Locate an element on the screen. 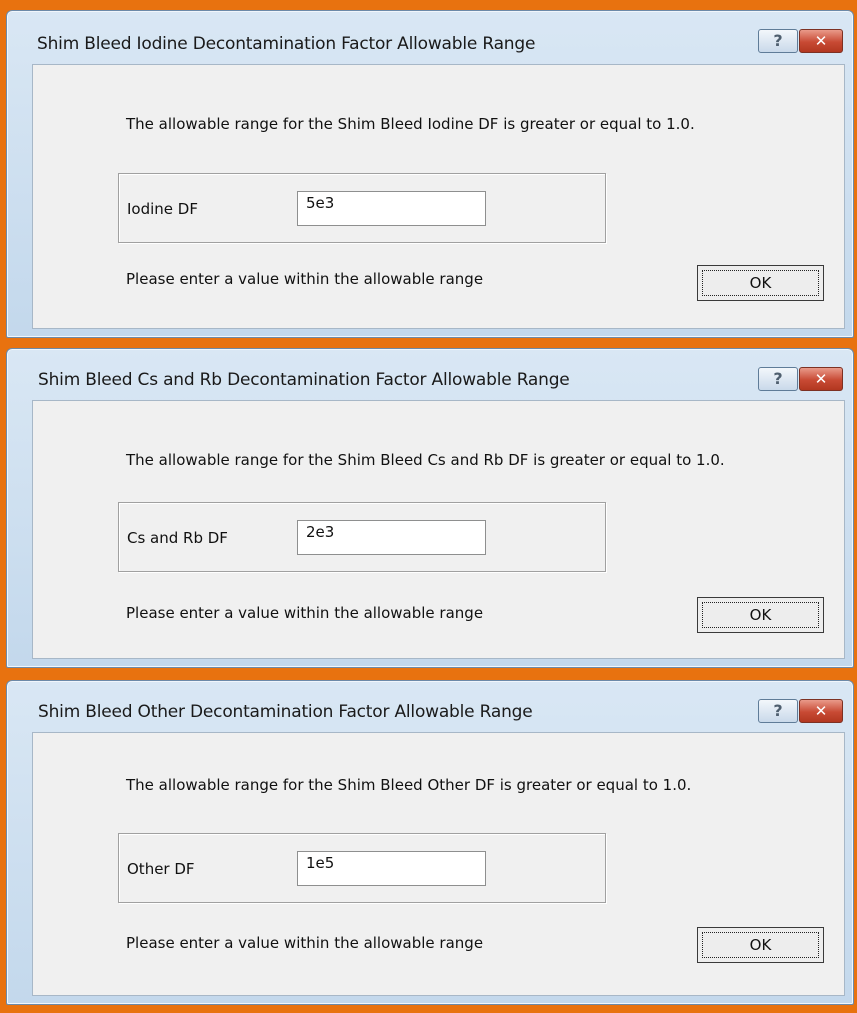  iodine-df-input is located at coordinates (391, 208).